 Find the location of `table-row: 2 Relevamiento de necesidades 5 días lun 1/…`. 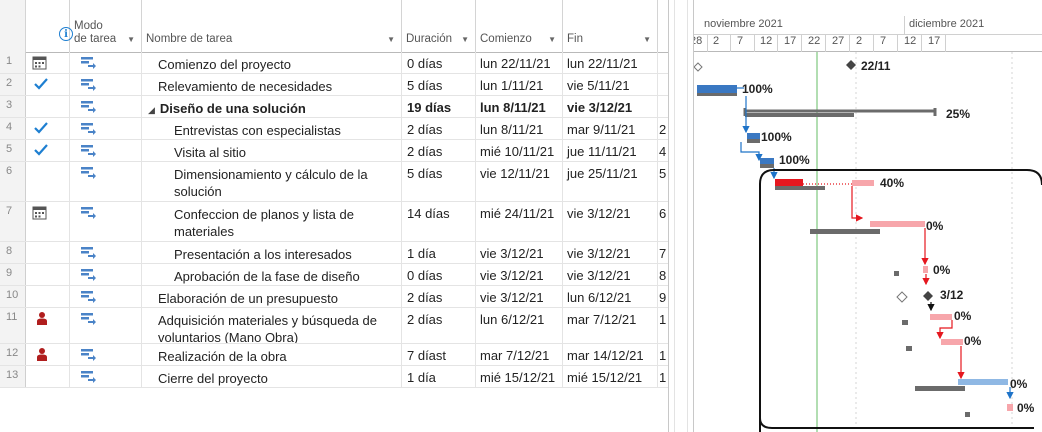

table-row: 2 Relevamiento de necesidades 5 días lun 1/… is located at coordinates (334, 85).